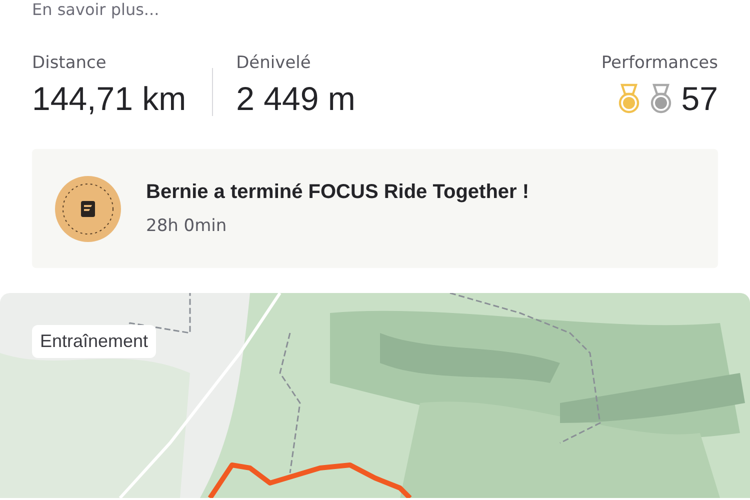 The image size is (750, 500). Describe the element at coordinates (274, 63) in the screenshot. I see `stat-label: Dénivelé` at that location.